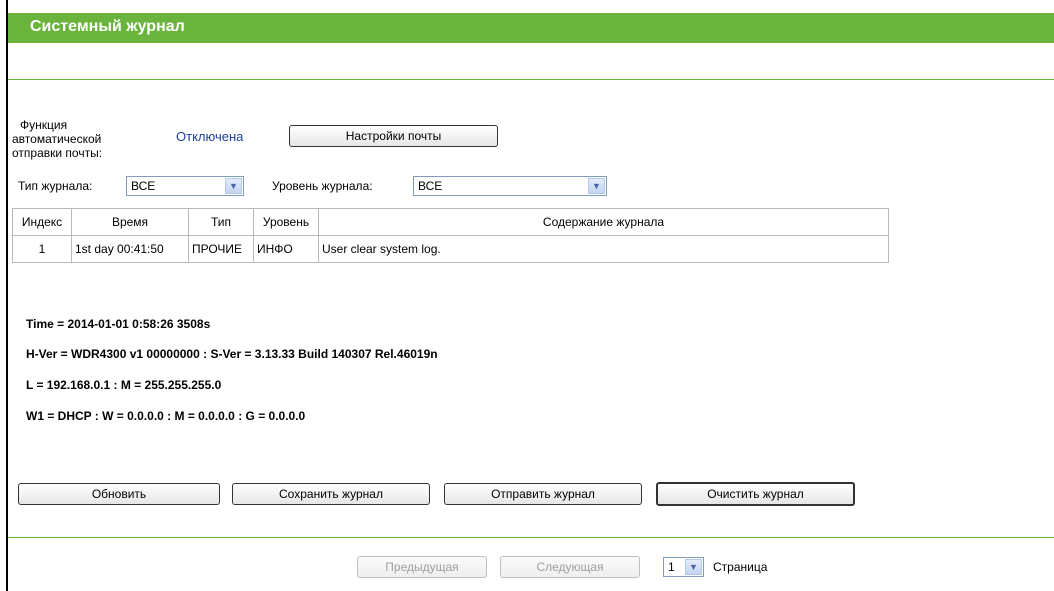  I want to click on clear-log-button: Очистить журнал, so click(755, 494).